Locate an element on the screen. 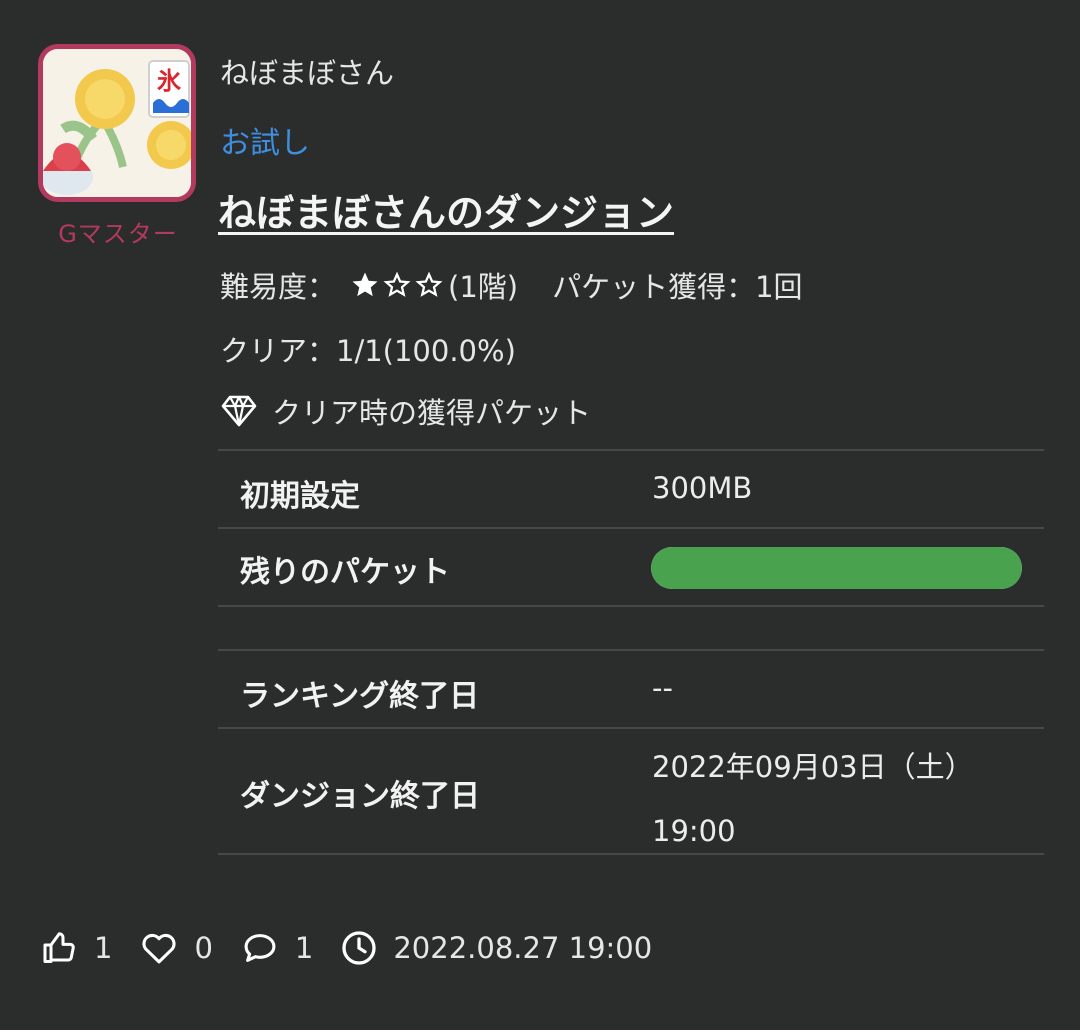 Image resolution: width=1080 pixels, height=1030 pixels. comment-icon is located at coordinates (260, 948).